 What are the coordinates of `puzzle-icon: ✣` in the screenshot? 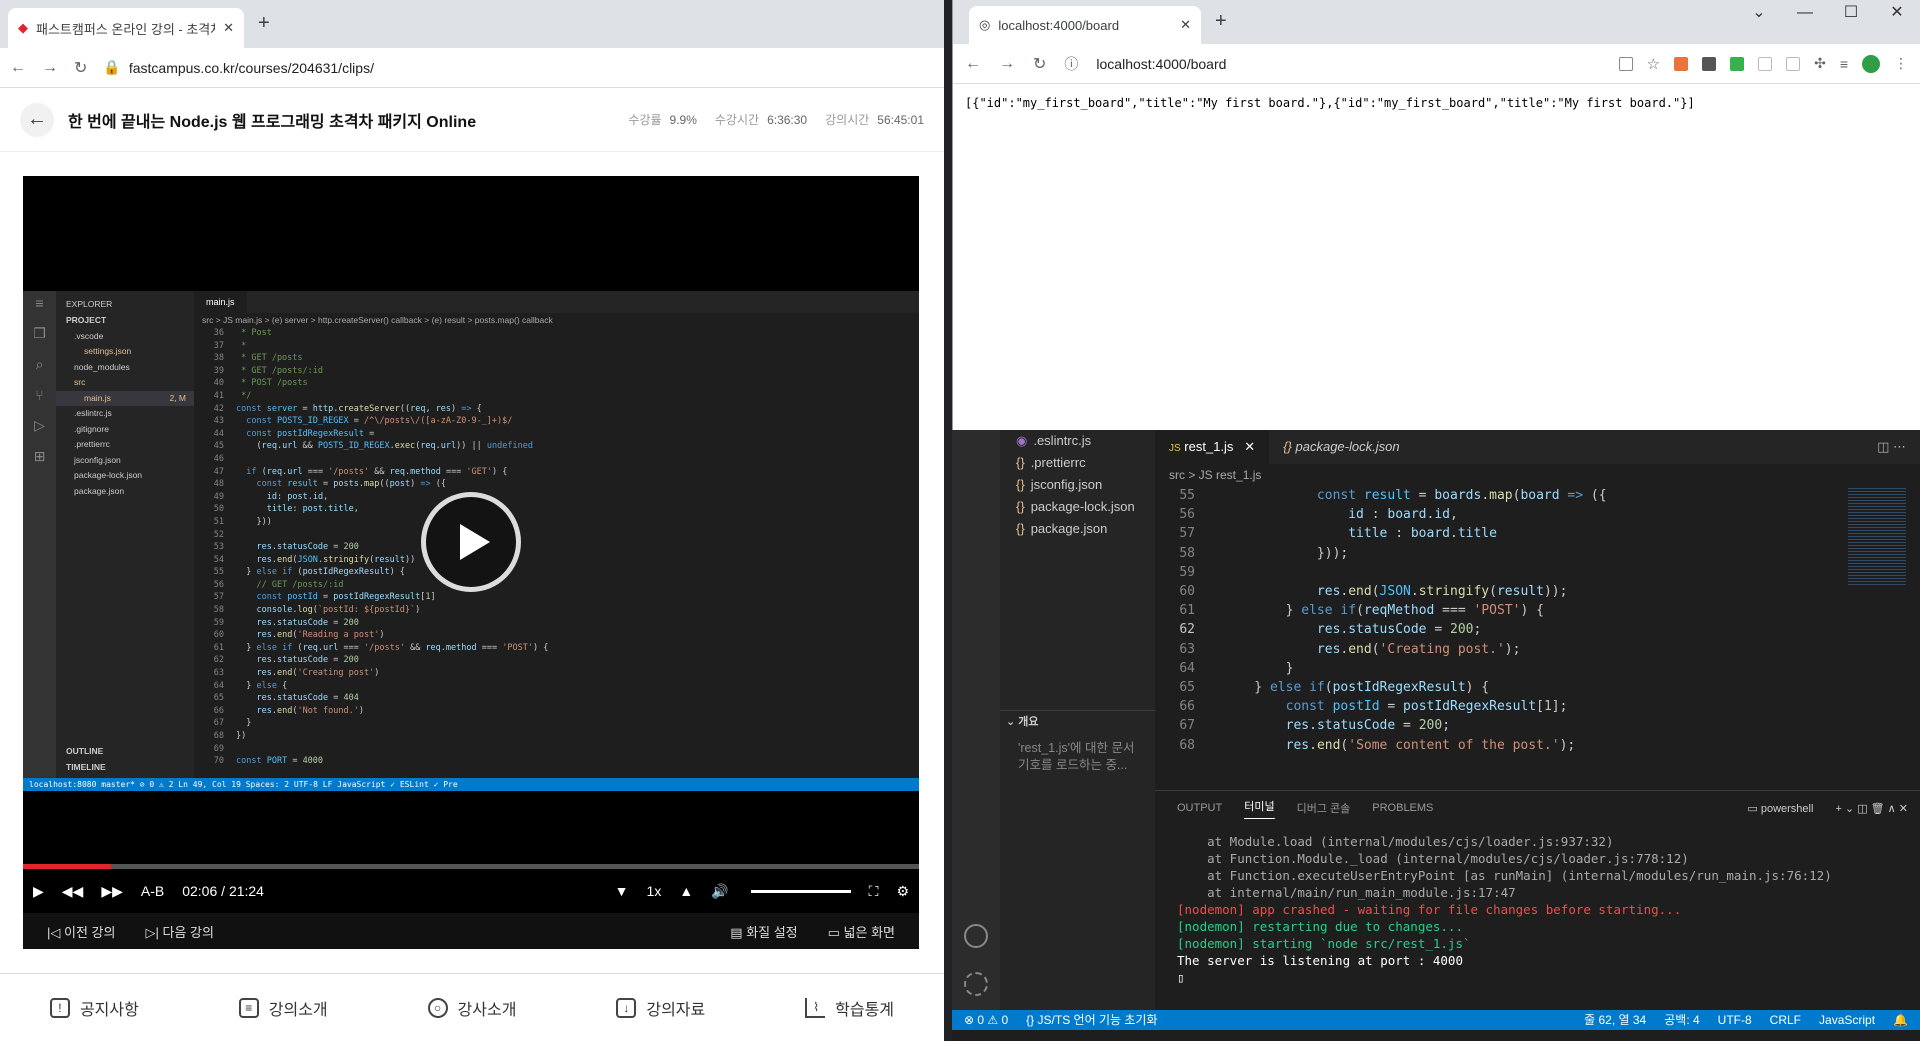 It's located at (1820, 63).